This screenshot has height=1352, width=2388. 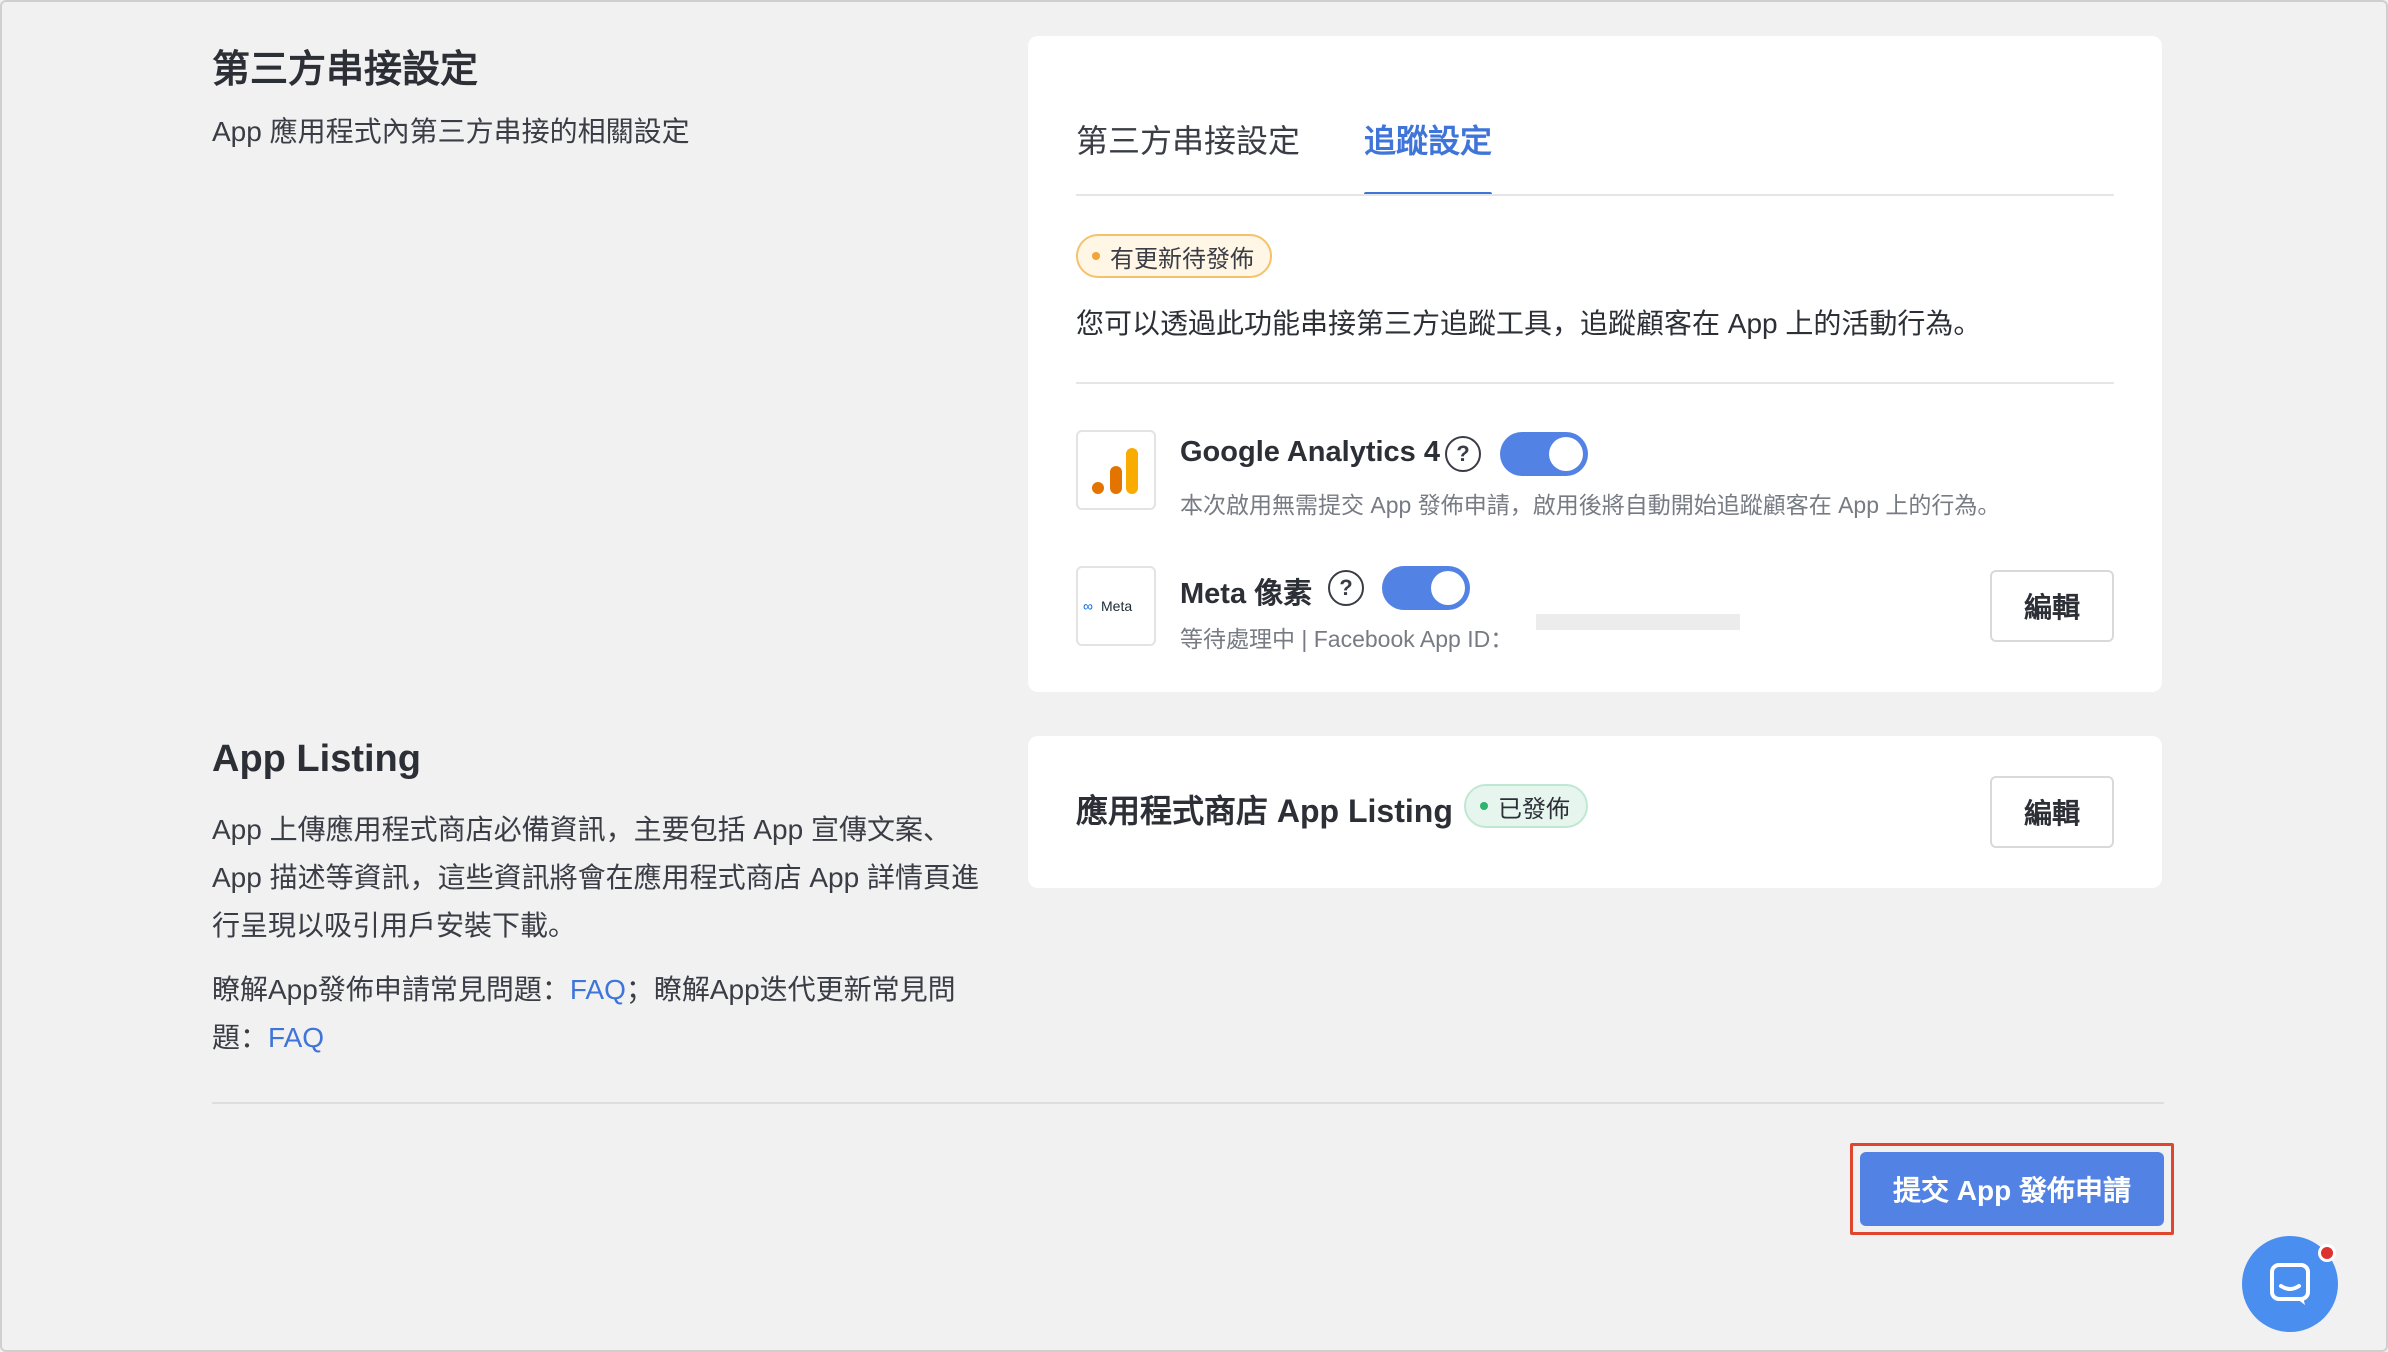 I want to click on app-listing-card: 應用程式商店 App Listing 已發佈 編輯, so click(x=1595, y=812).